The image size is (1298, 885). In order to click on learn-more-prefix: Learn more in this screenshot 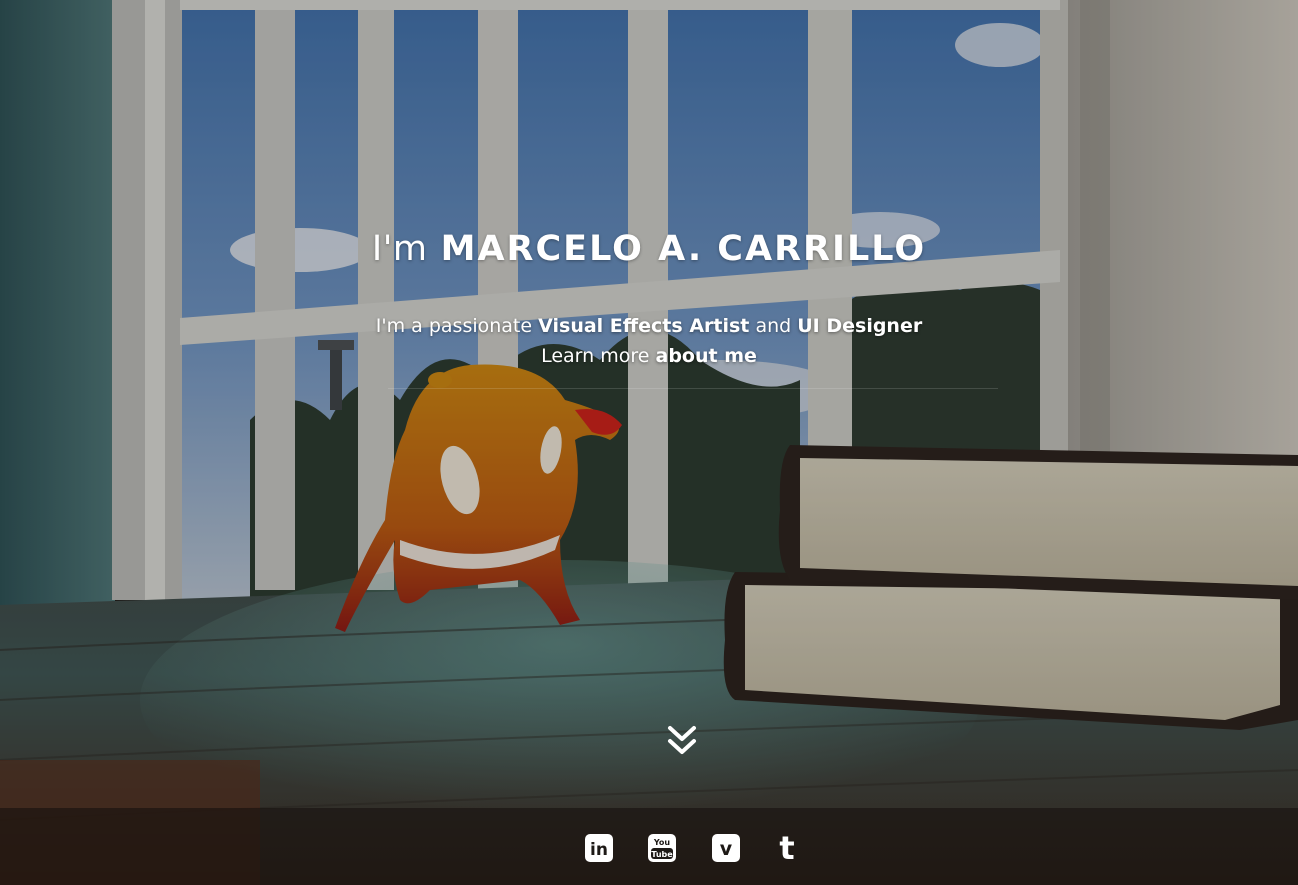, I will do `click(595, 356)`.